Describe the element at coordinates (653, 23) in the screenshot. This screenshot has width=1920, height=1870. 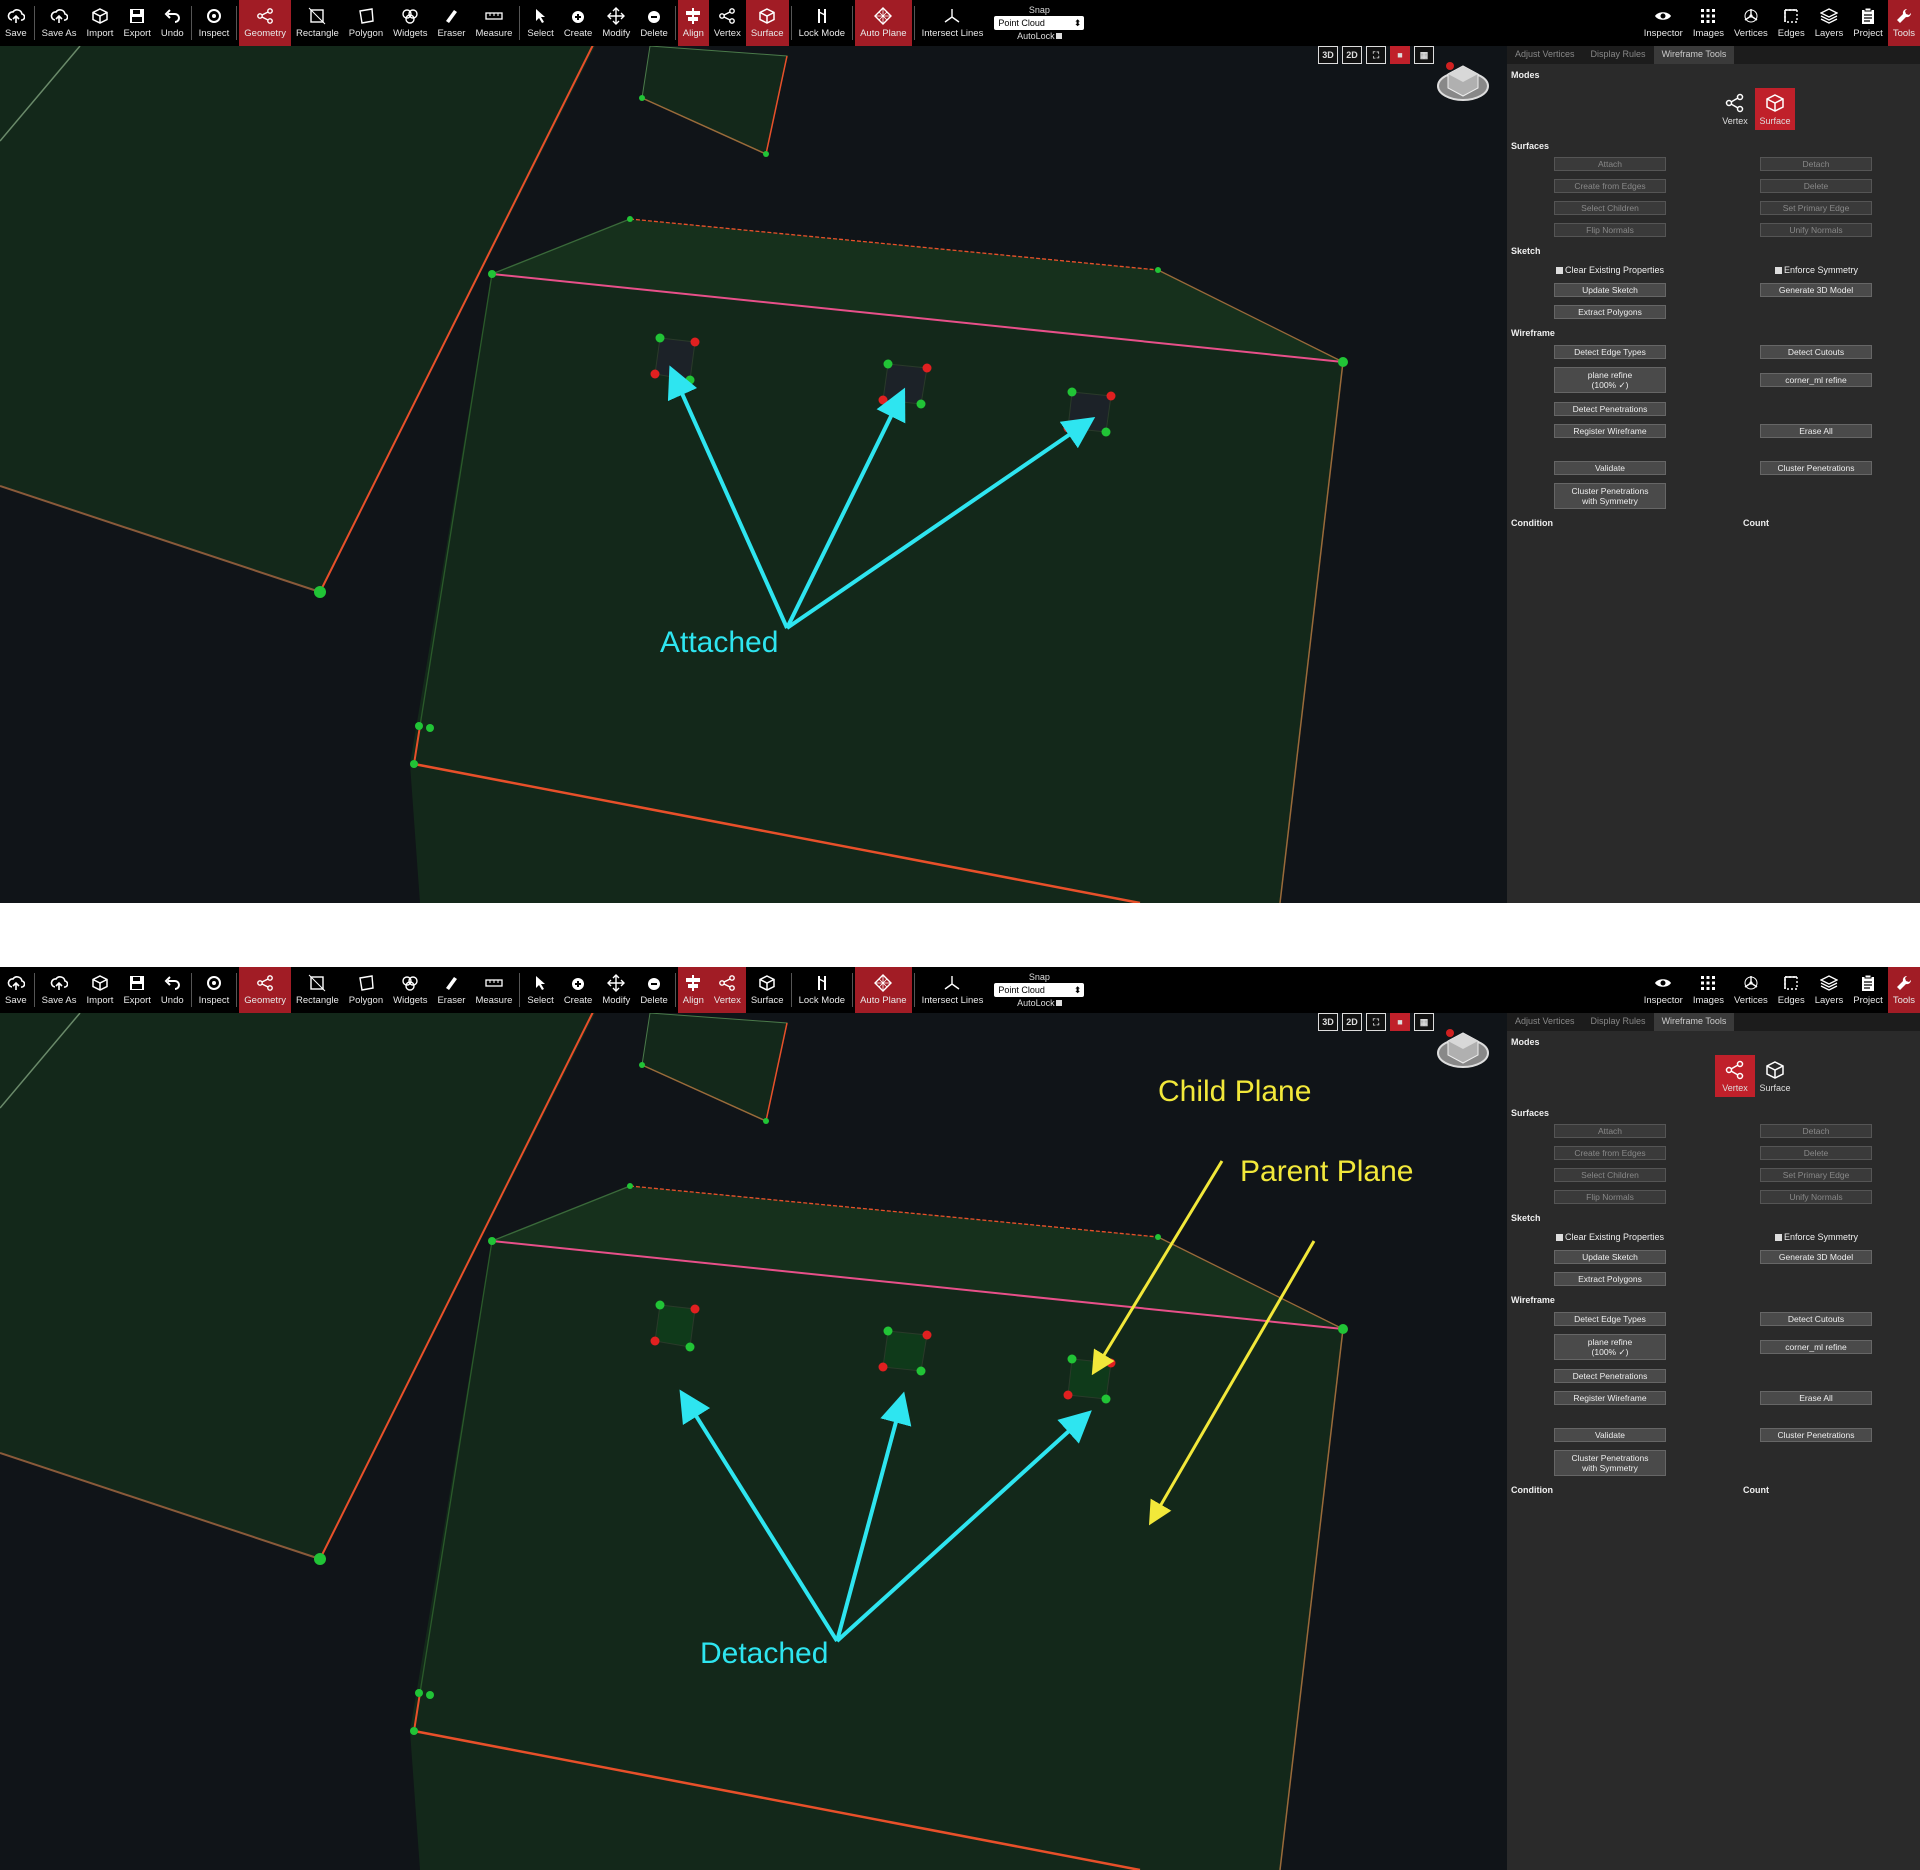
I see `toolbar-delete-button: Delete` at that location.